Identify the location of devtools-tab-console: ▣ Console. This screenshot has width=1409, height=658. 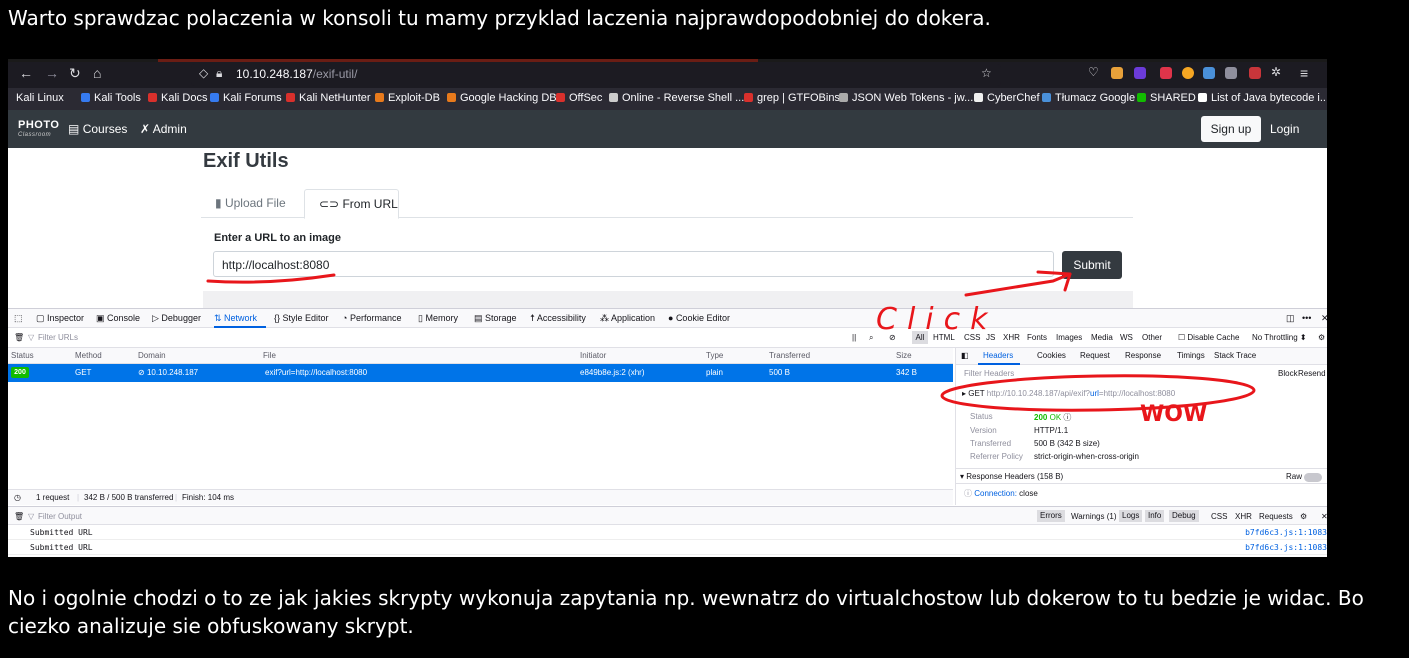
(118, 318).